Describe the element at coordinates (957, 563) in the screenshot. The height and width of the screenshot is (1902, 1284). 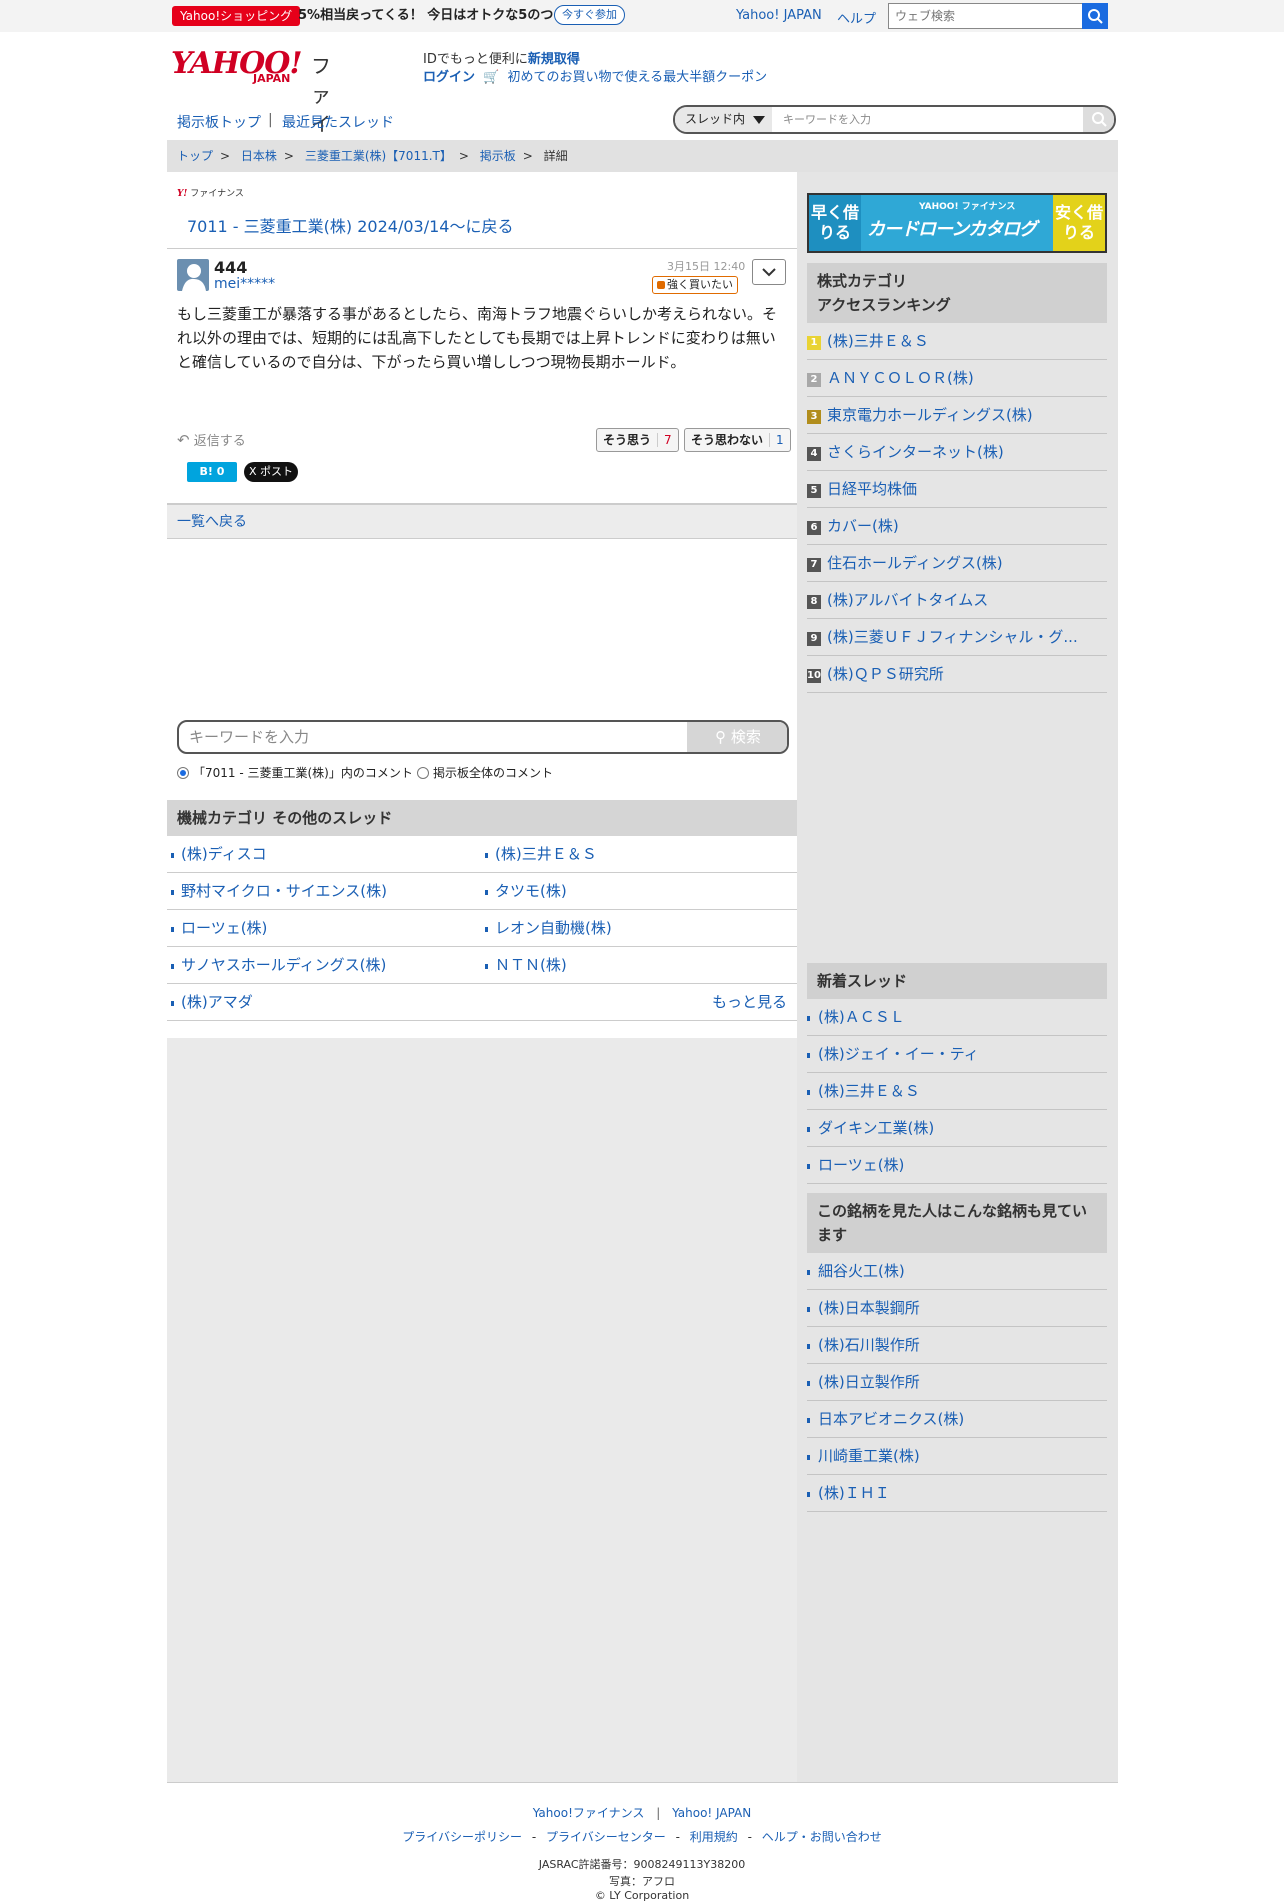
I see `ranking-item: 7 住石ホールディングス(株)` at that location.